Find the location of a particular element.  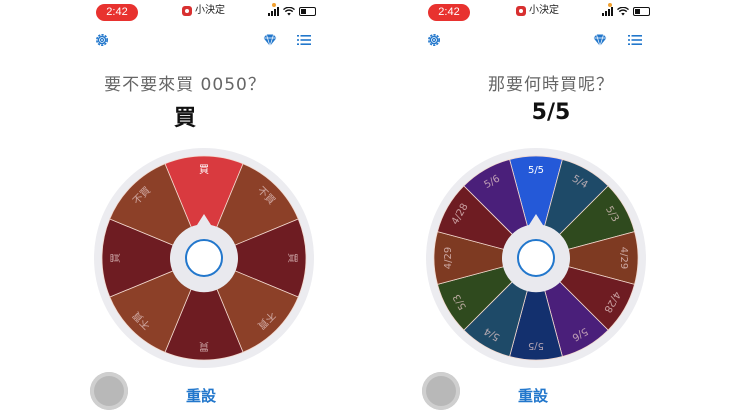

question-text: 要不要來買 0050？ is located at coordinates (185, 85).